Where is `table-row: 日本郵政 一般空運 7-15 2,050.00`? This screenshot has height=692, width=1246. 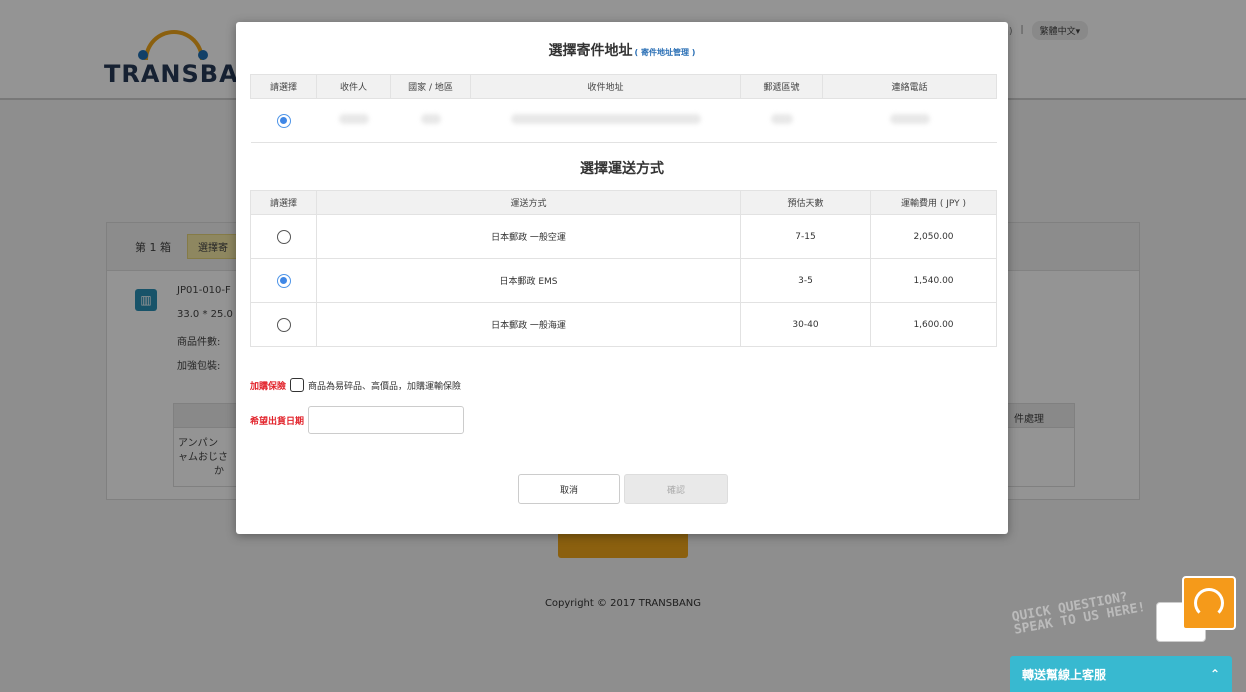
table-row: 日本郵政 一般空運 7-15 2,050.00 is located at coordinates (623, 236).